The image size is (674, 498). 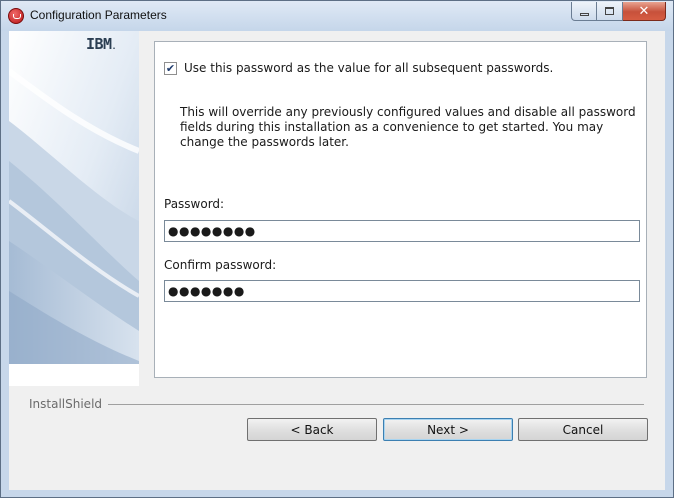 What do you see at coordinates (448, 429) in the screenshot?
I see `next-button: Next >` at bounding box center [448, 429].